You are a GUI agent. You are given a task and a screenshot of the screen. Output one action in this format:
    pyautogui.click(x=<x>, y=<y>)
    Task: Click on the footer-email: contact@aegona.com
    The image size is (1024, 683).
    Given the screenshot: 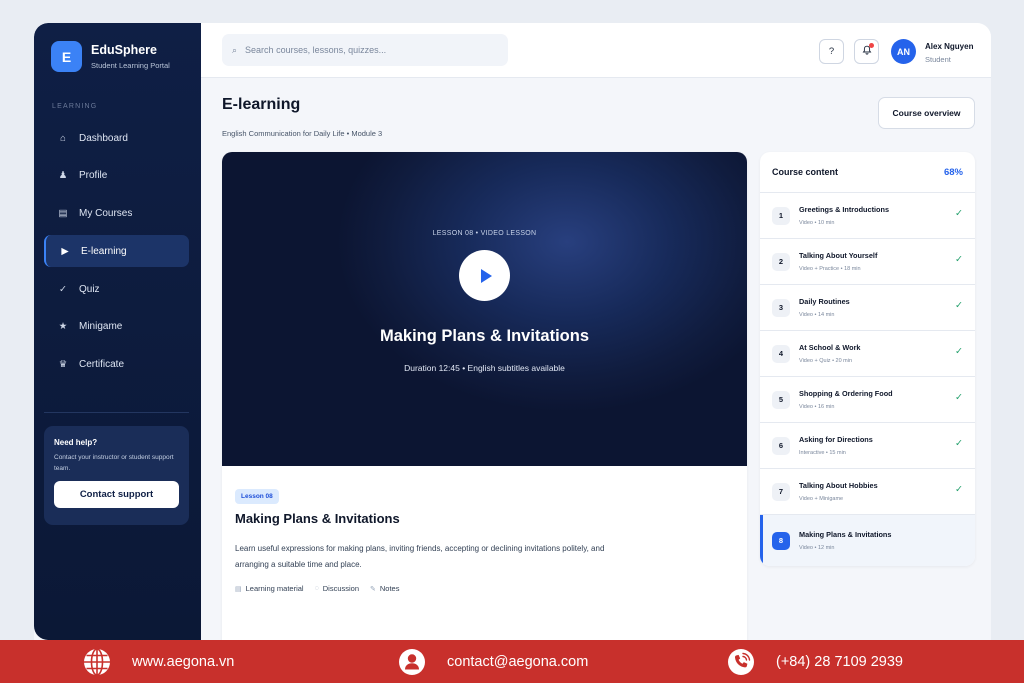 What is the action you would take?
    pyautogui.click(x=491, y=661)
    